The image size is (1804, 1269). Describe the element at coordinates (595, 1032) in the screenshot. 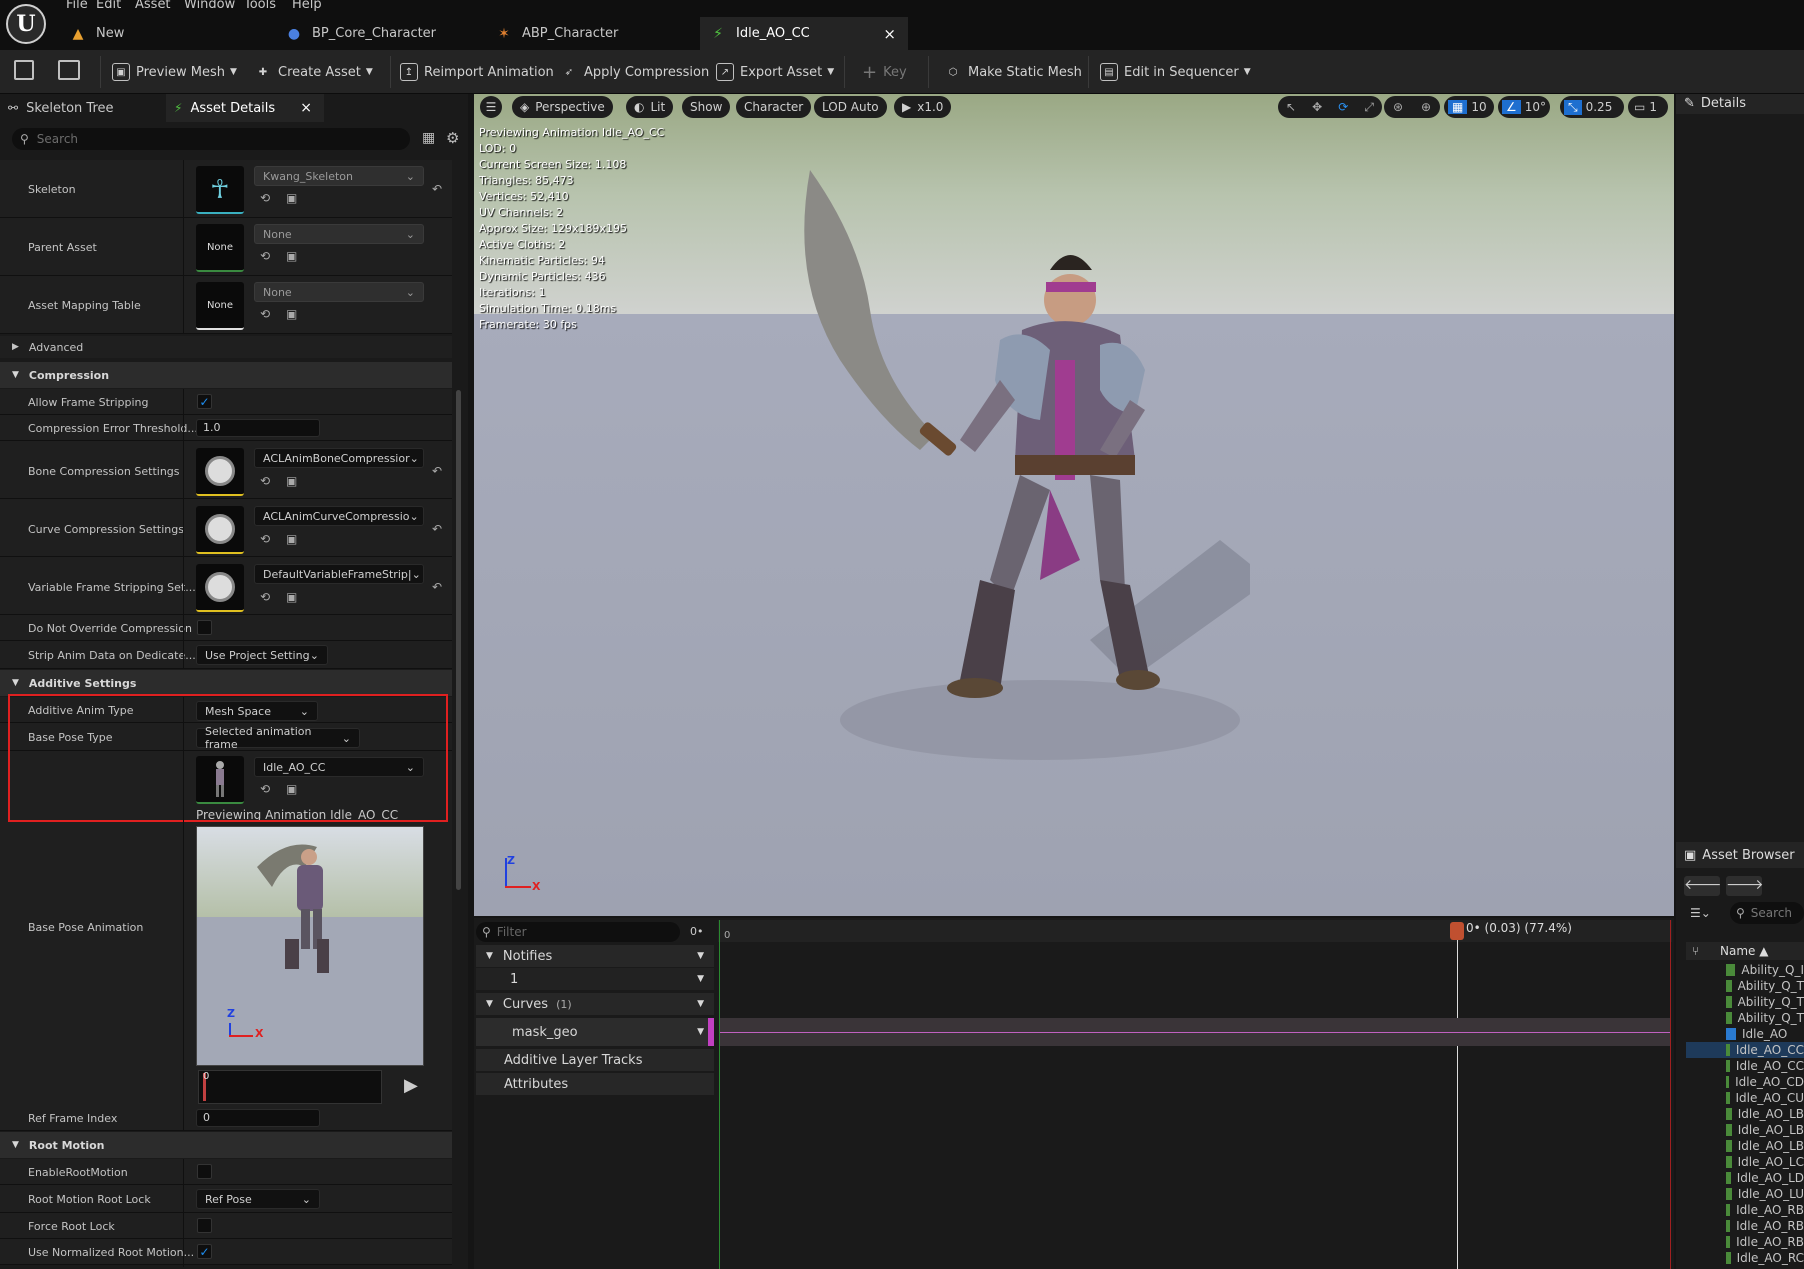

I see `curve-track-mask-geo: mask_geo ▼` at that location.